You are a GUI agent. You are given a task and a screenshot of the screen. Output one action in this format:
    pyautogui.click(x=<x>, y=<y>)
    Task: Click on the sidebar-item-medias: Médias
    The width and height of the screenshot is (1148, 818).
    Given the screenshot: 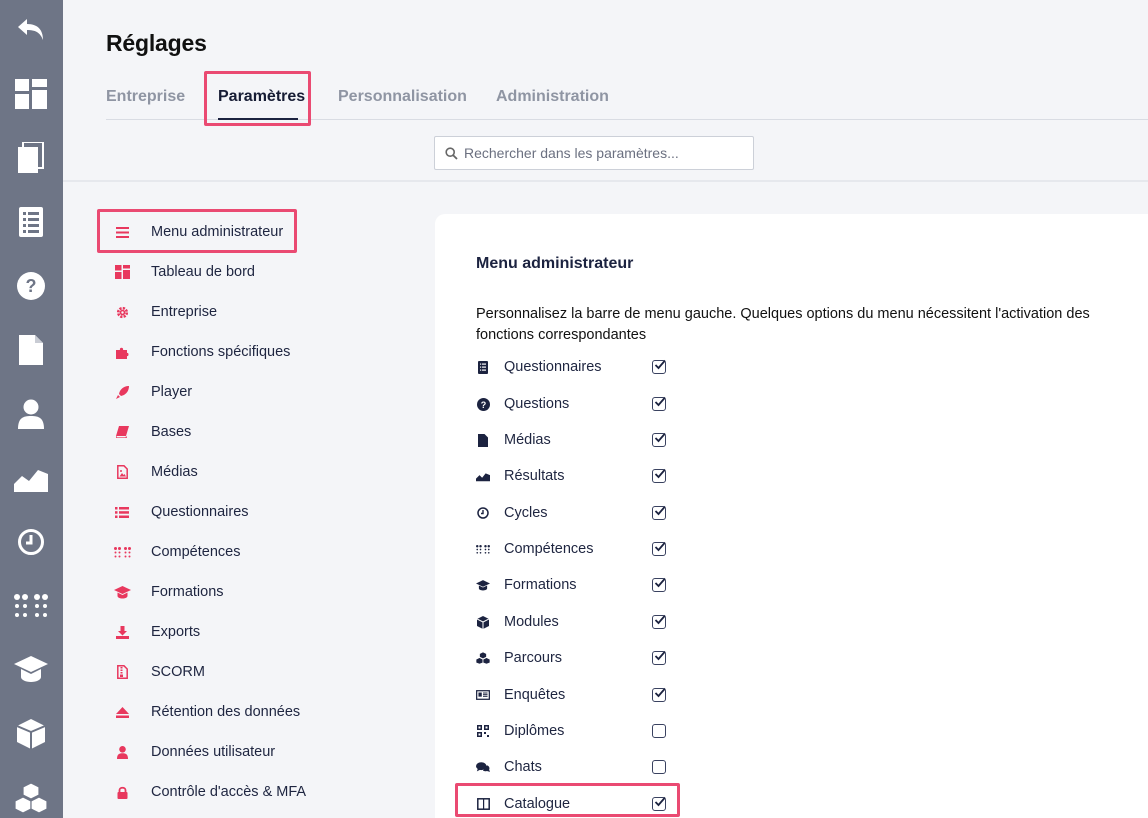 What is the action you would take?
    pyautogui.click(x=154, y=472)
    